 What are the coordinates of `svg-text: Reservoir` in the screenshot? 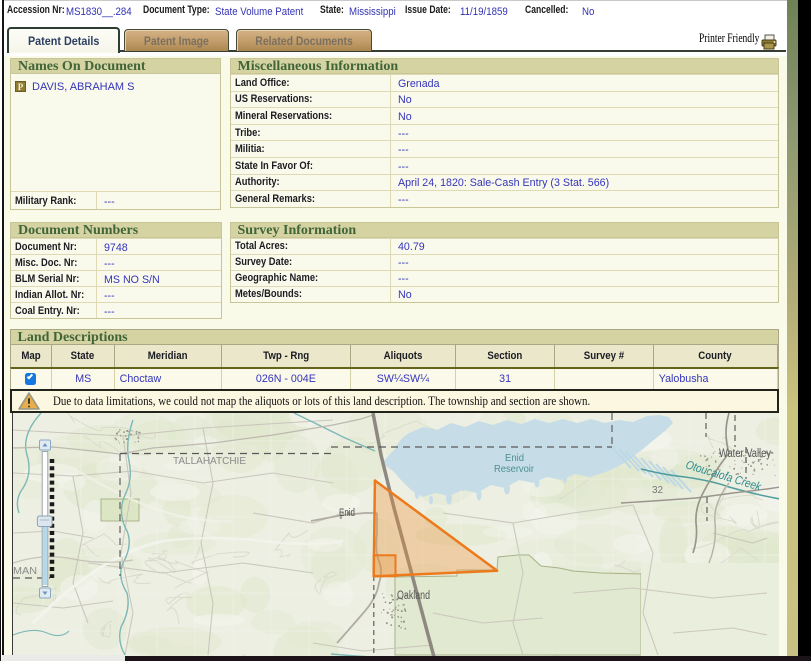 It's located at (514, 469).